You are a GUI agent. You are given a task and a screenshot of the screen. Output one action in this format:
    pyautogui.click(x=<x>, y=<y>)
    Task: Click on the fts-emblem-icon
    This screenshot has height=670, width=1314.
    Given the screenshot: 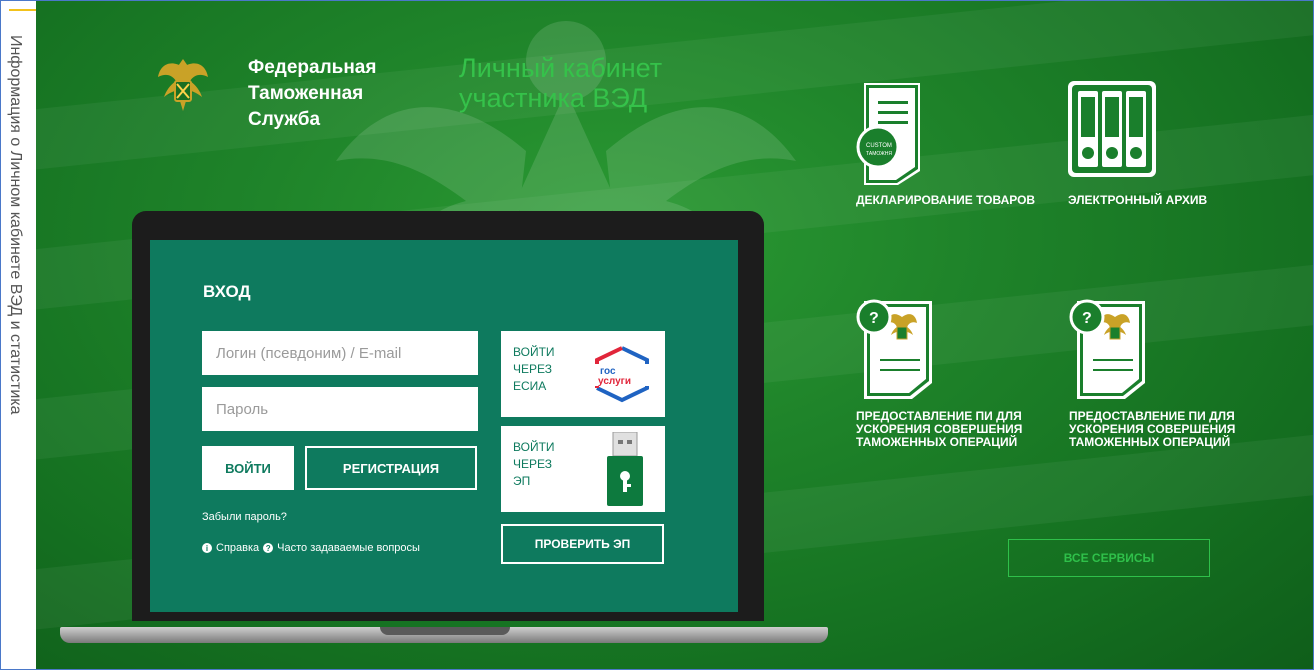 What is the action you would take?
    pyautogui.click(x=183, y=85)
    